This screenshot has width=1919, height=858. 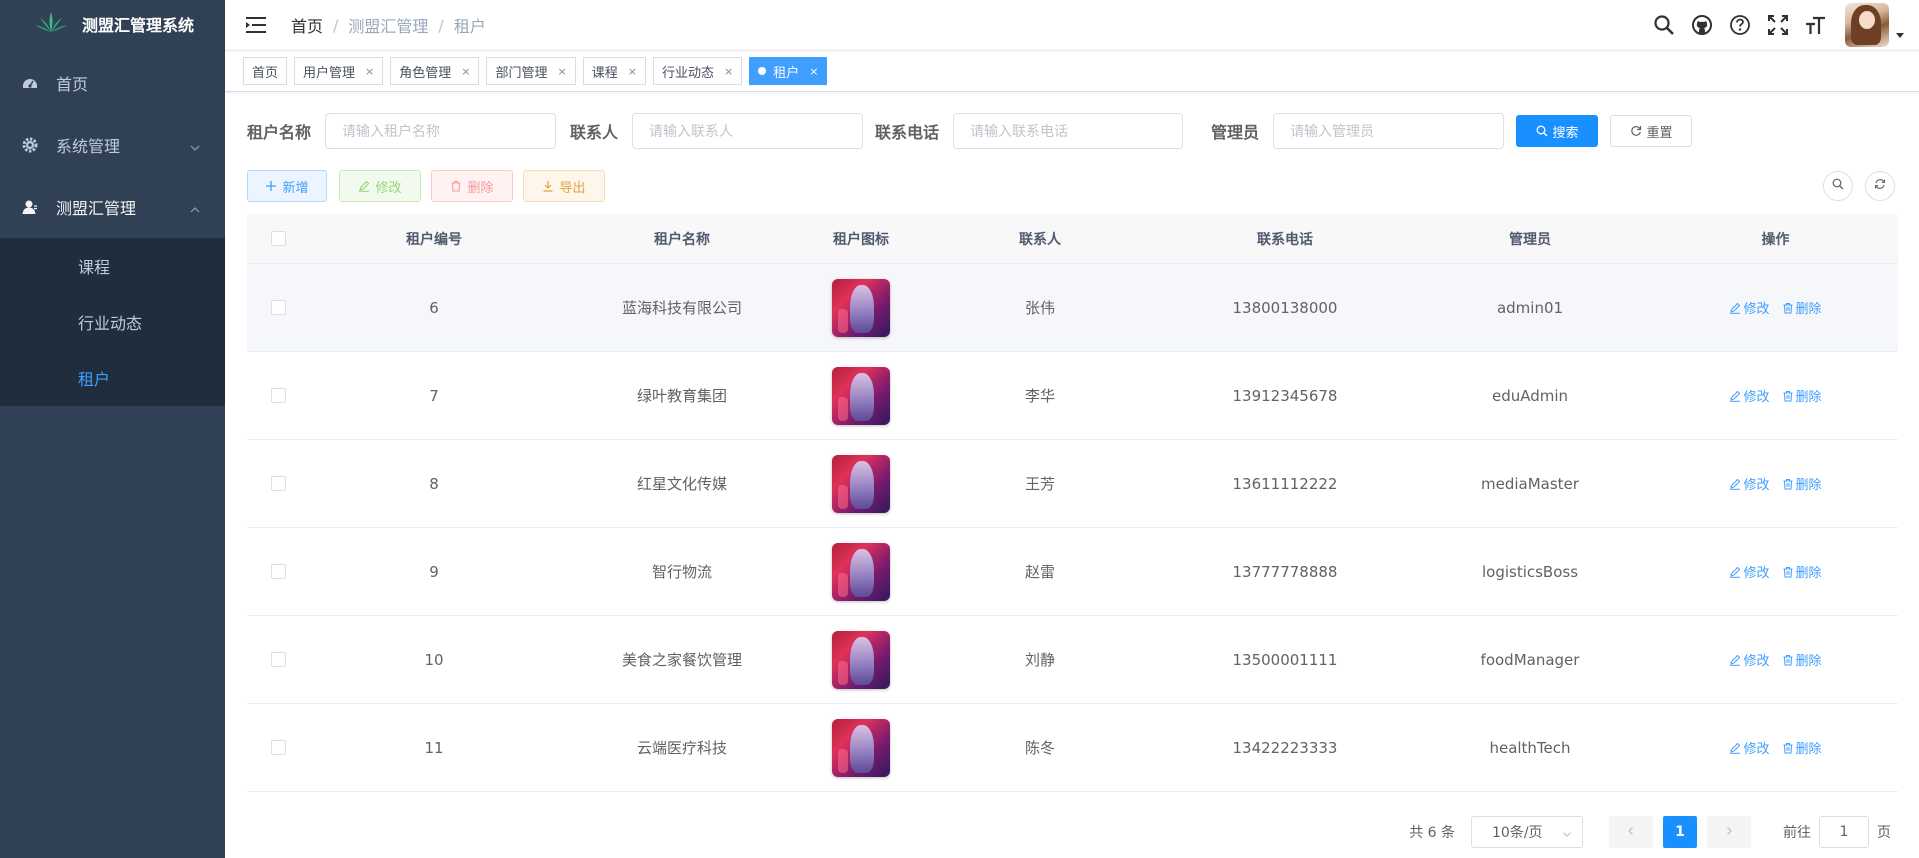 What do you see at coordinates (72, 84) in the screenshot?
I see `sidebar-item-label: 首页` at bounding box center [72, 84].